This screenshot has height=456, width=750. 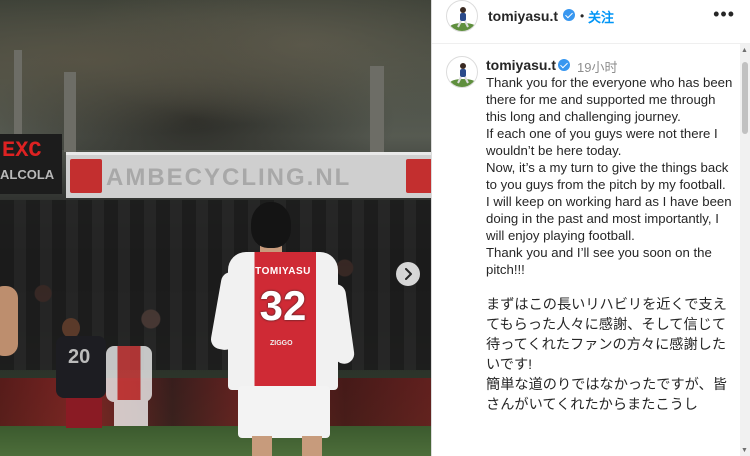 I want to click on player-number: 20, so click(x=79, y=357).